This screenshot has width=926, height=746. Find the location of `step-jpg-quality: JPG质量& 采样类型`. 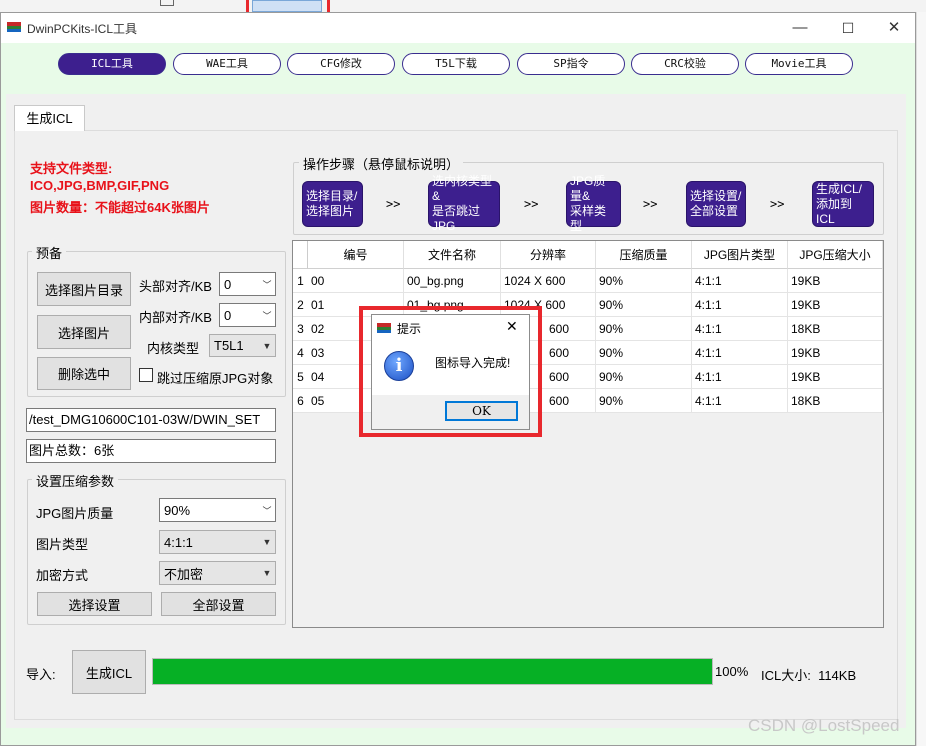

step-jpg-quality: JPG质量& 采样类型 is located at coordinates (593, 203).